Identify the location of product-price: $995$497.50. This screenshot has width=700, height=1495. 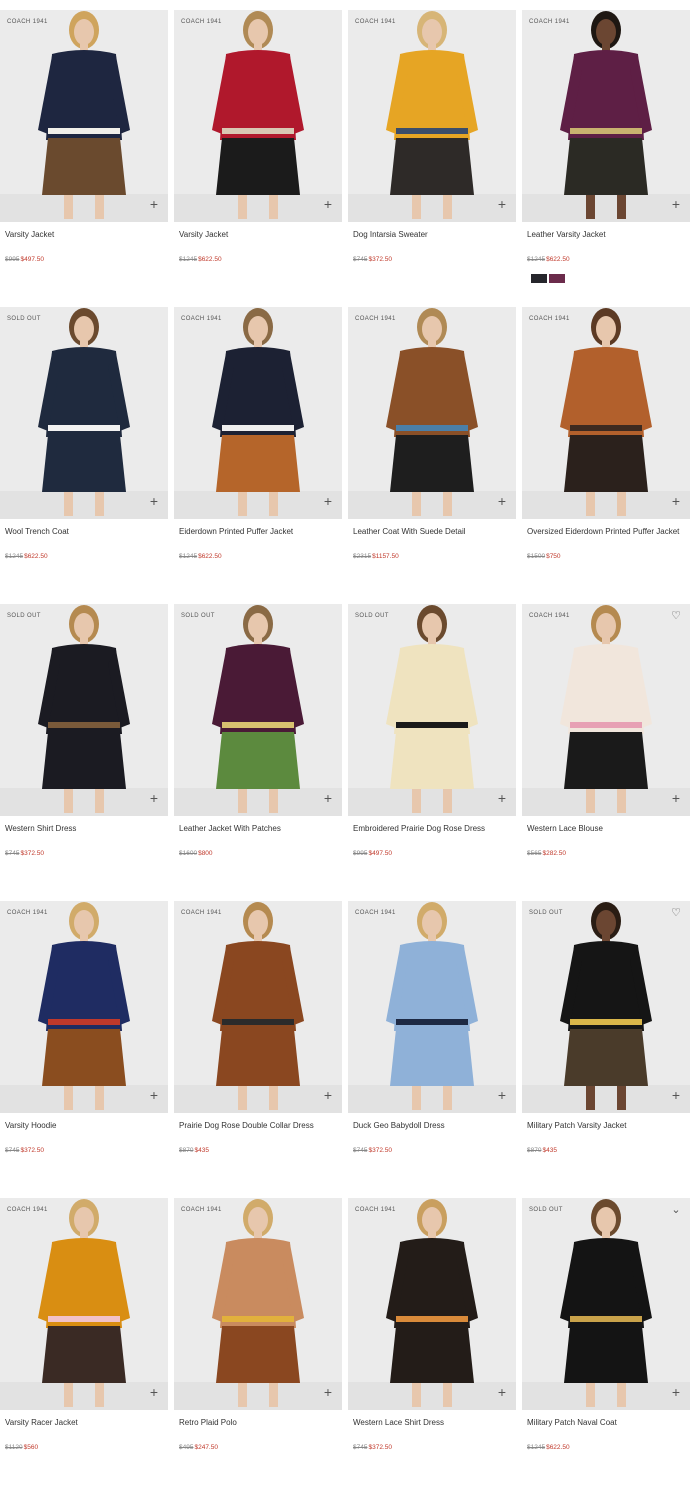
(372, 853).